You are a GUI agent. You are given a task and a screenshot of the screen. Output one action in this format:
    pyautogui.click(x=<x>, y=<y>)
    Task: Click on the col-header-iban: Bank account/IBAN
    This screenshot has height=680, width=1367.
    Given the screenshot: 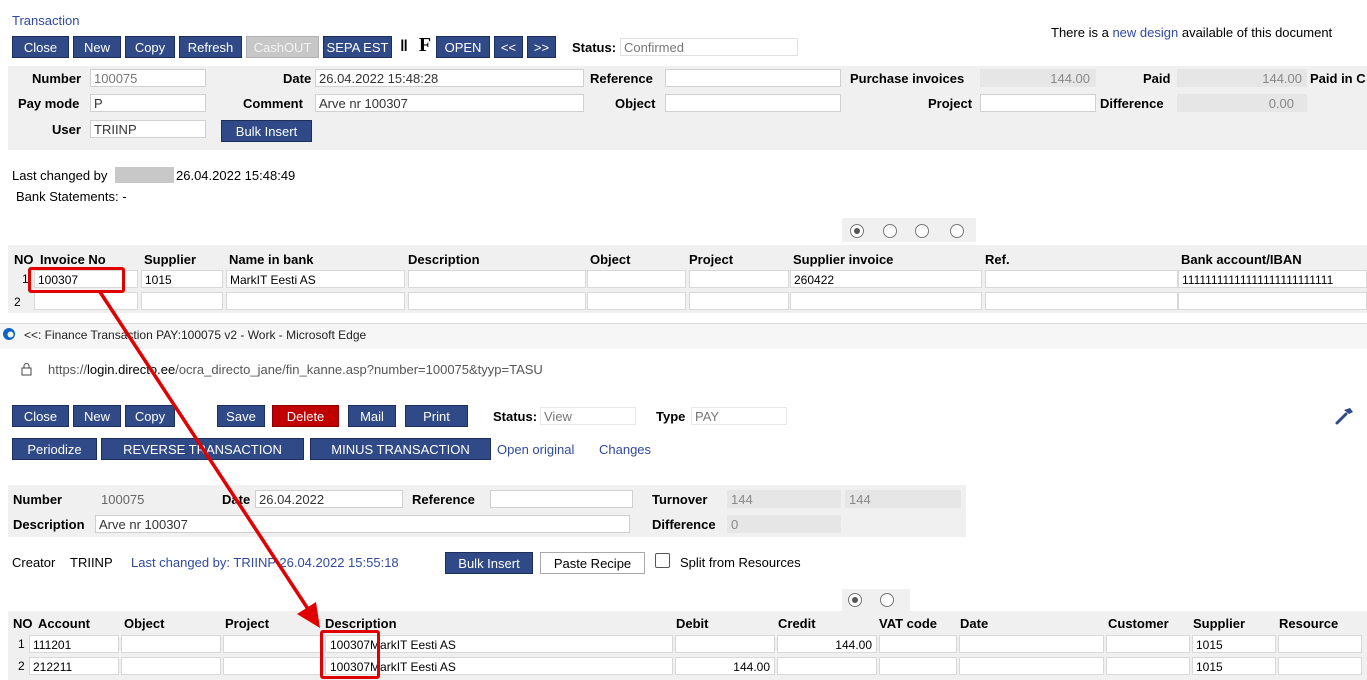 What is the action you would take?
    pyautogui.click(x=1241, y=259)
    